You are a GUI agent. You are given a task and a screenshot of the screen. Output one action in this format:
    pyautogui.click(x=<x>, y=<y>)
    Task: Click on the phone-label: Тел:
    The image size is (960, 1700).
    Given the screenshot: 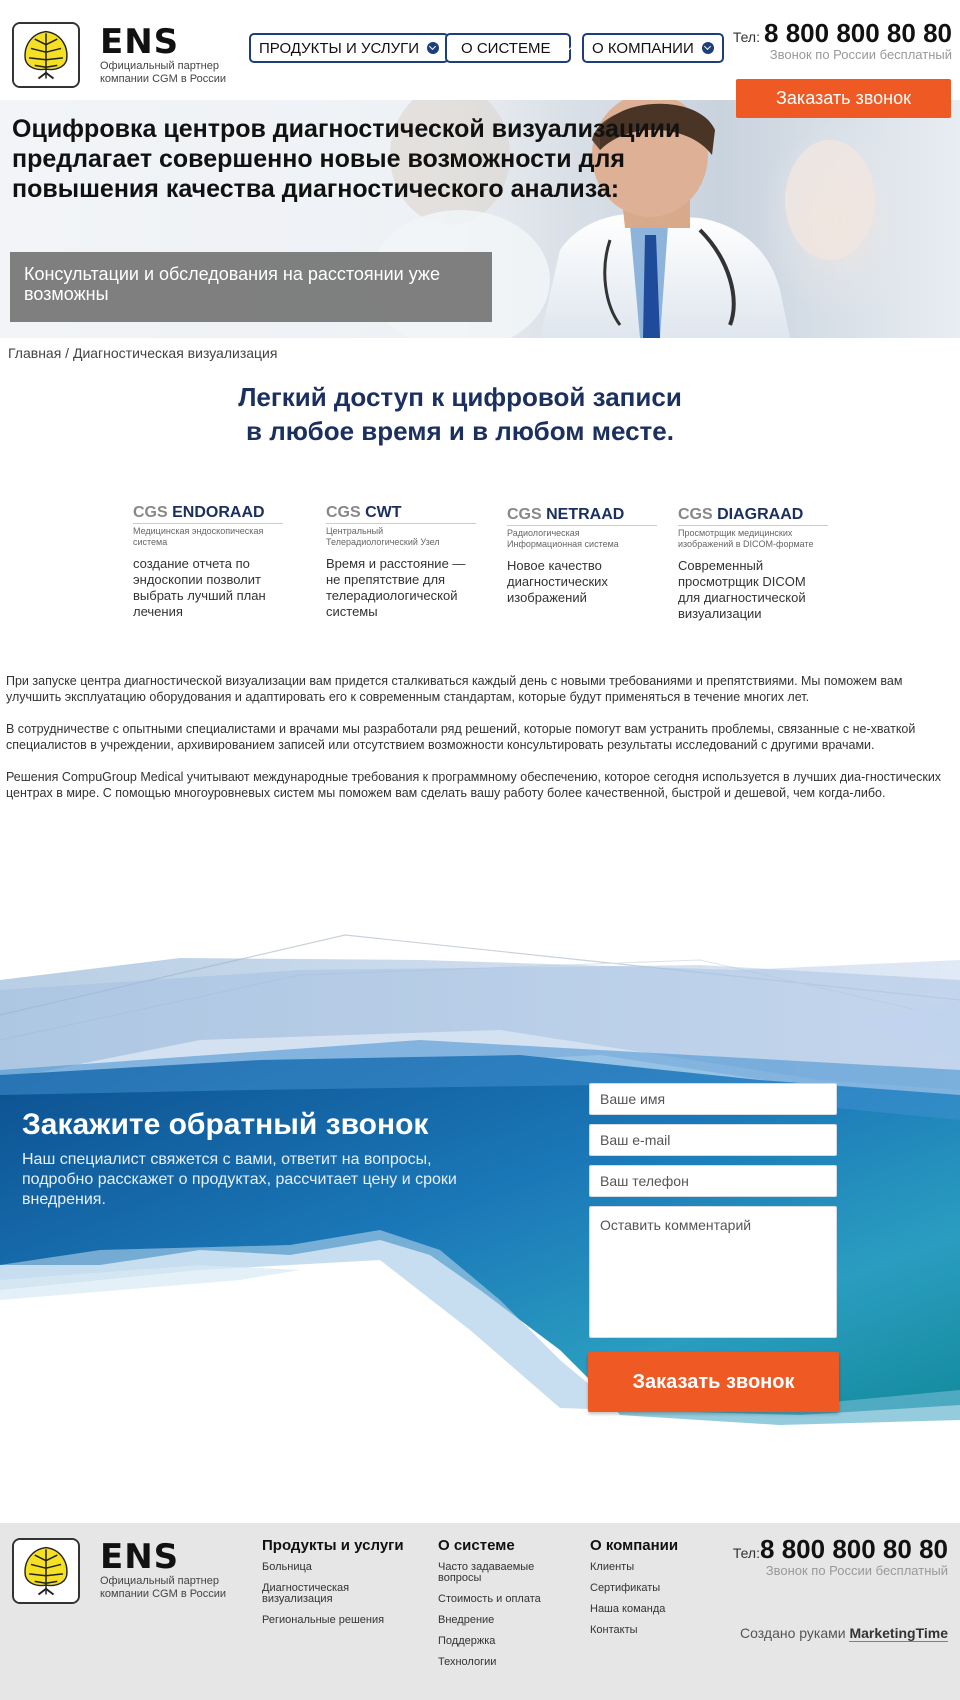 What is the action you would take?
    pyautogui.click(x=746, y=37)
    